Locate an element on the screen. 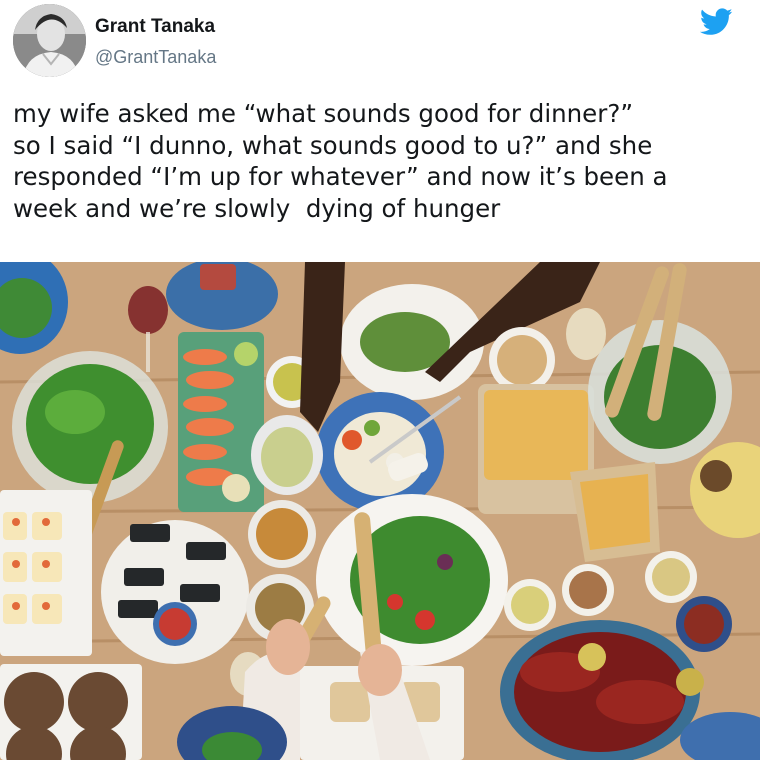  author-name: Grant Tanaka is located at coordinates (155, 27).